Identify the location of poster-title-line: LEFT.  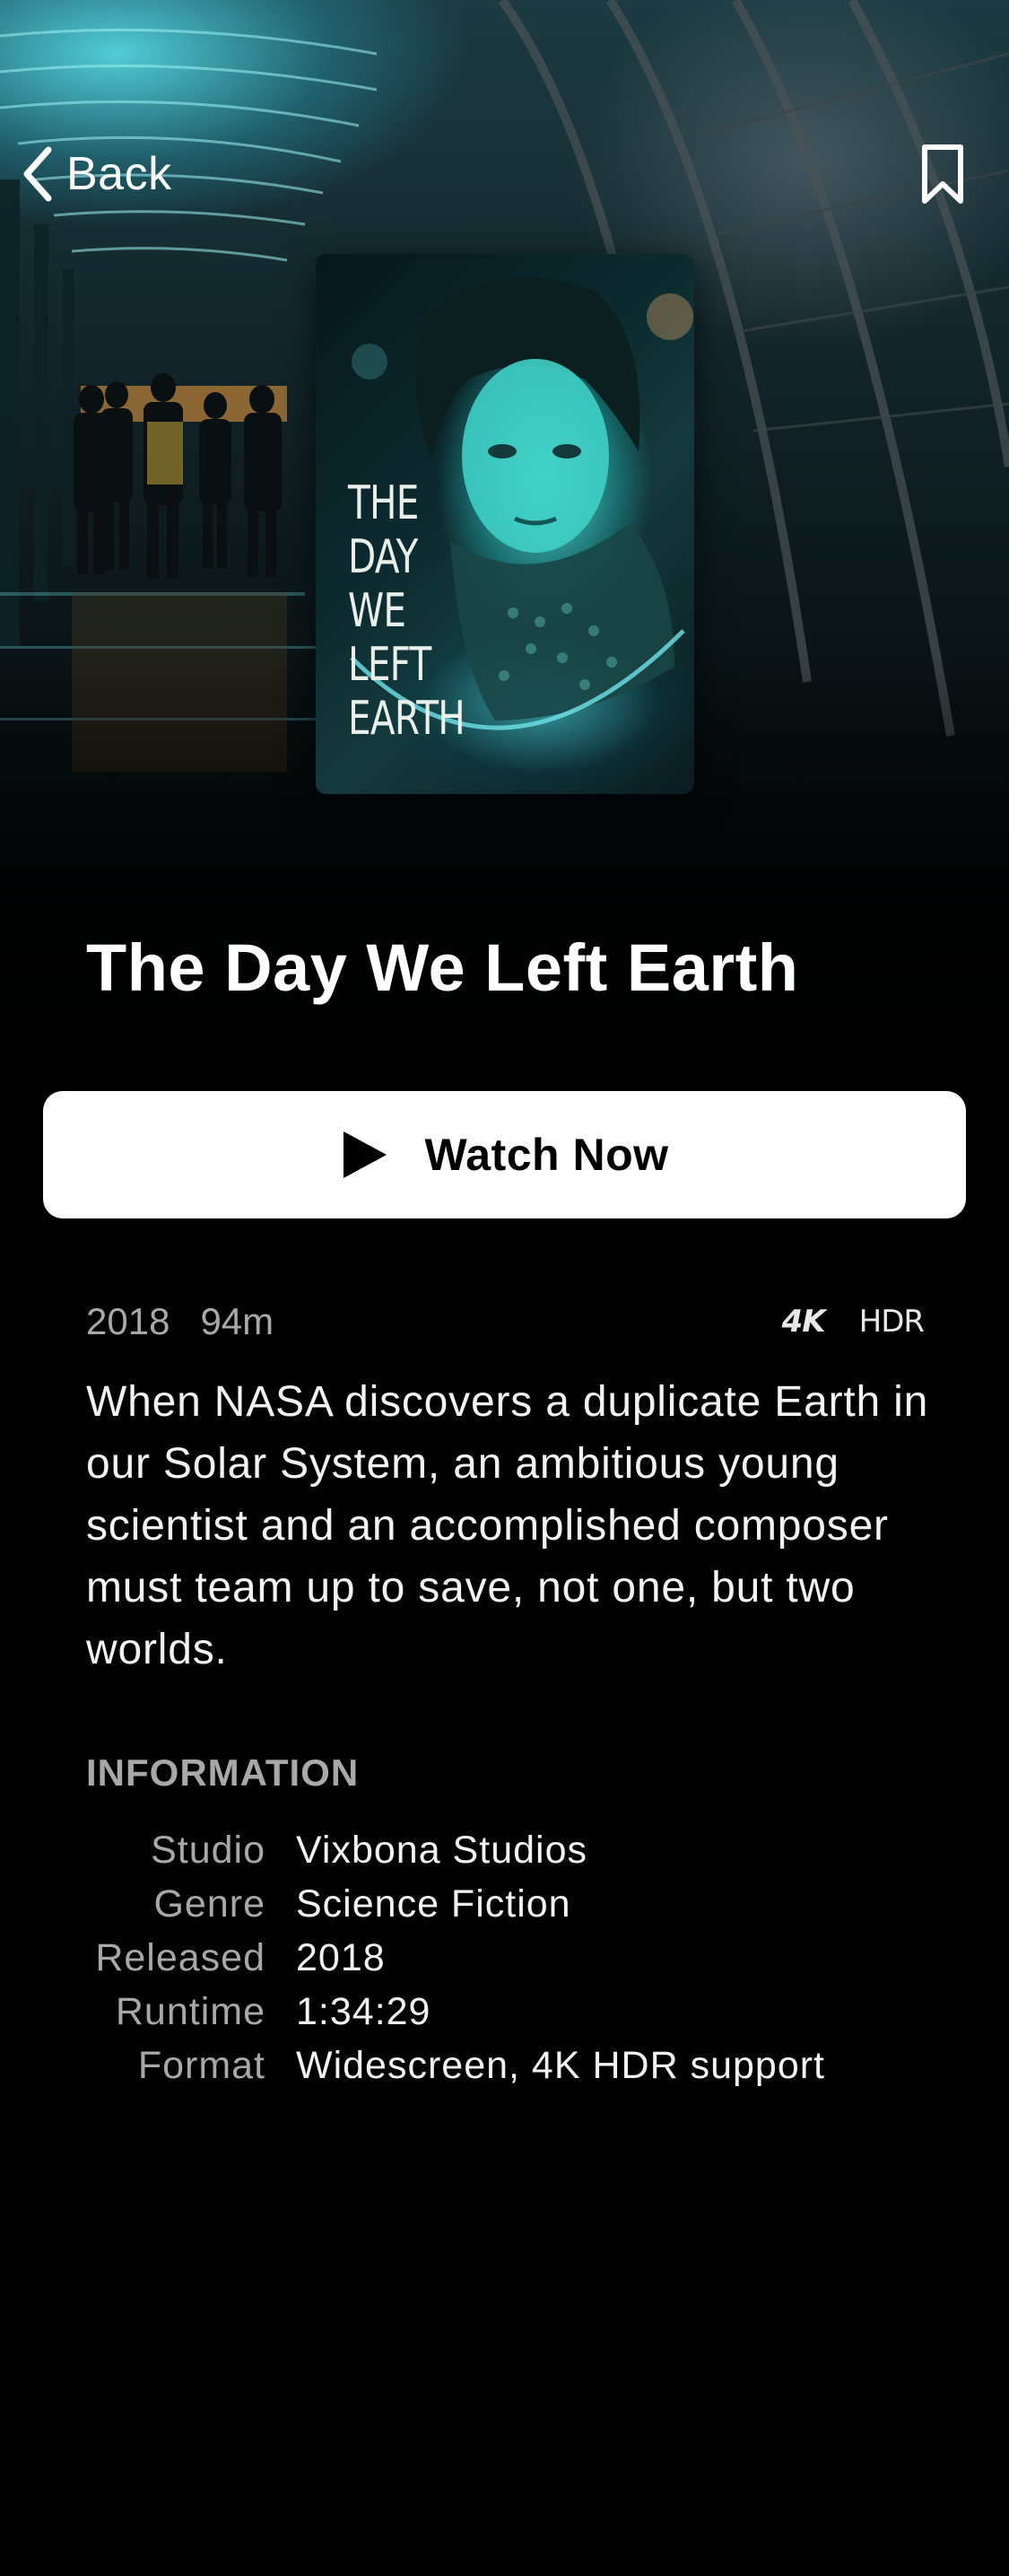
(389, 665).